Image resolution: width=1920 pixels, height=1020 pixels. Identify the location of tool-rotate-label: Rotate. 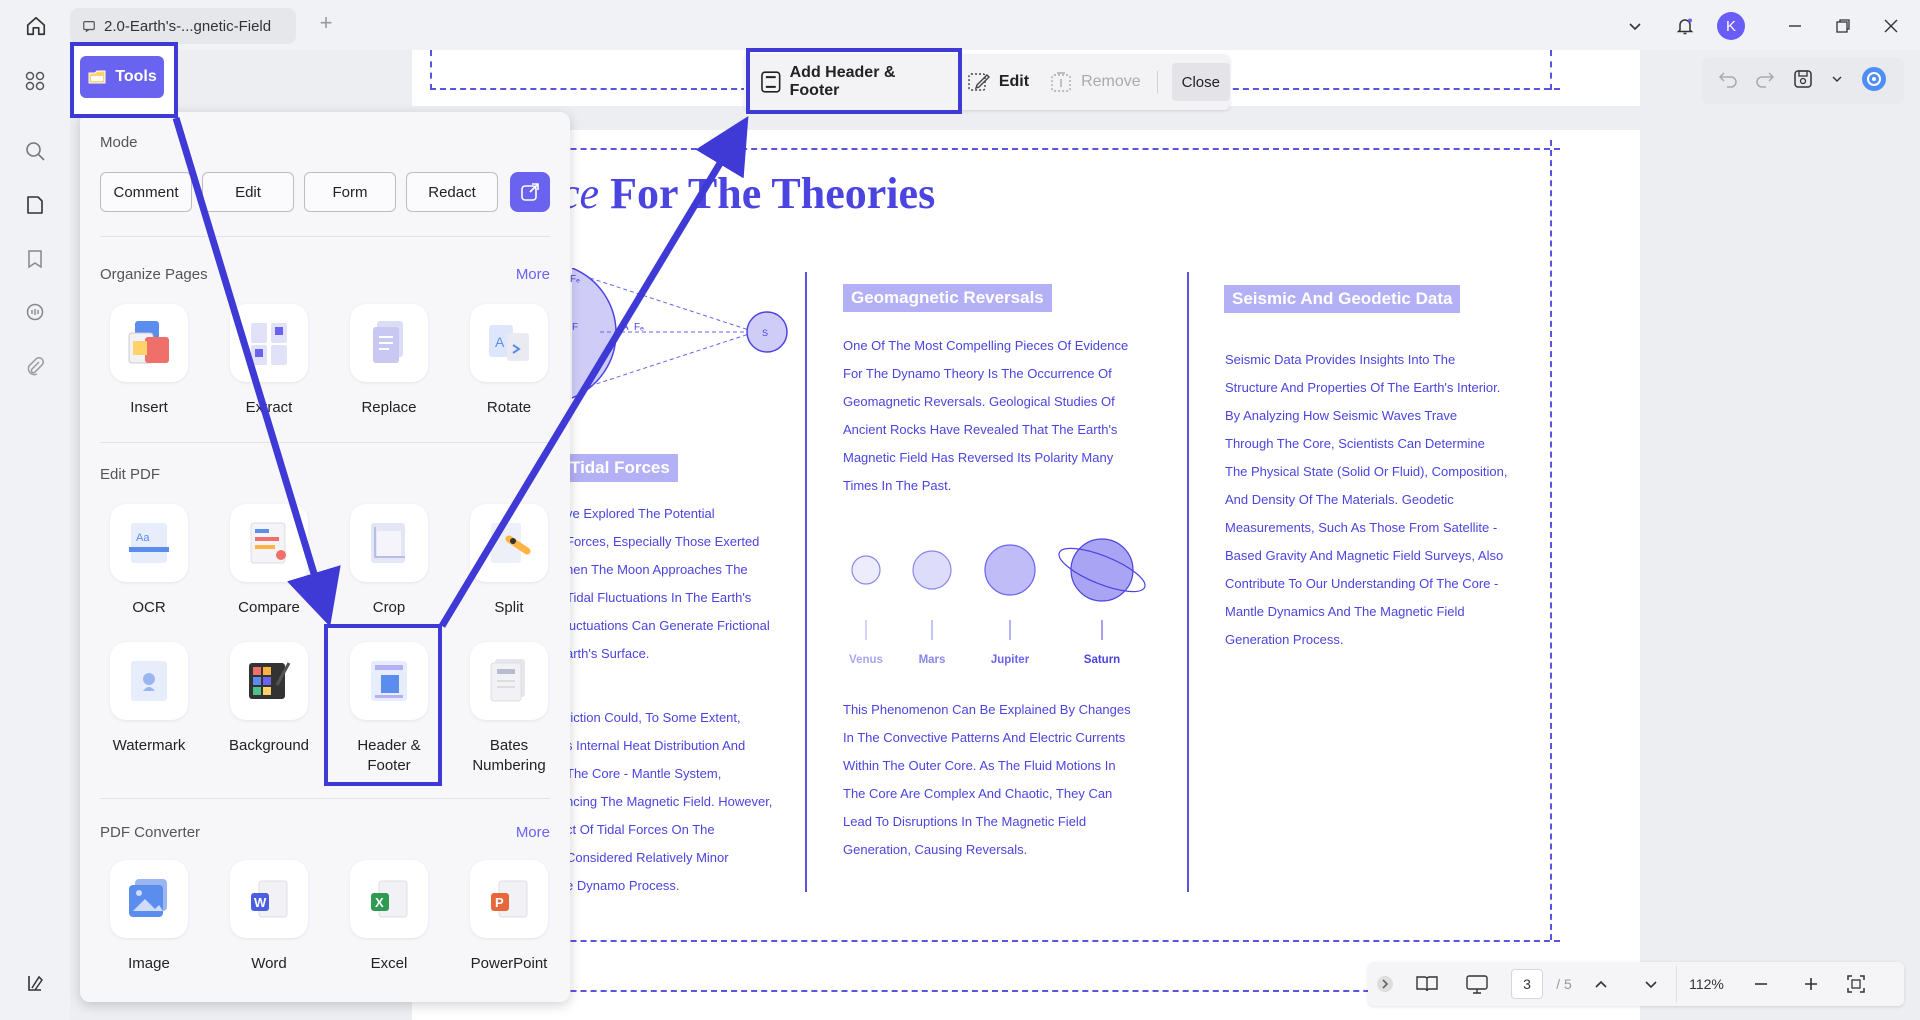
(509, 407).